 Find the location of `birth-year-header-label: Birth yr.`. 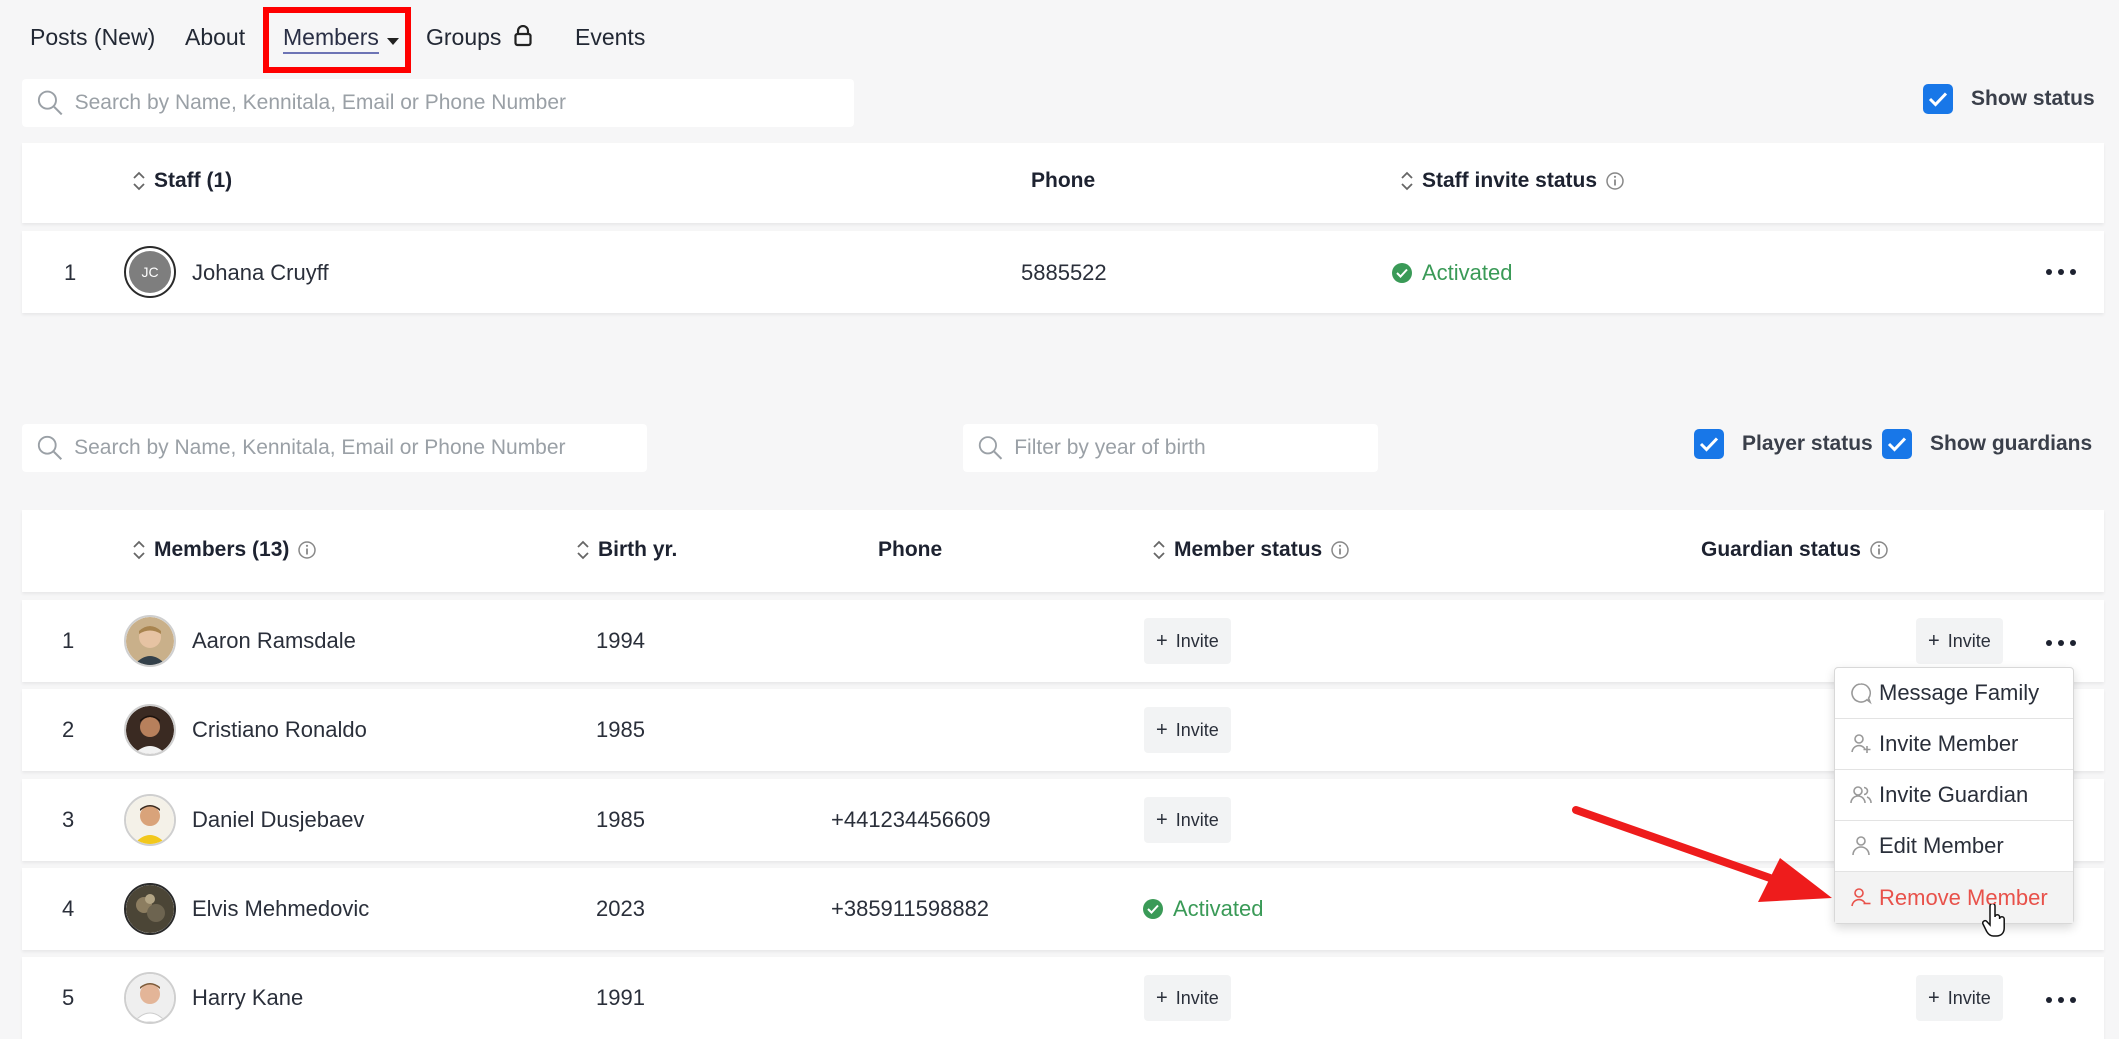

birth-year-header-label: Birth yr. is located at coordinates (638, 549).